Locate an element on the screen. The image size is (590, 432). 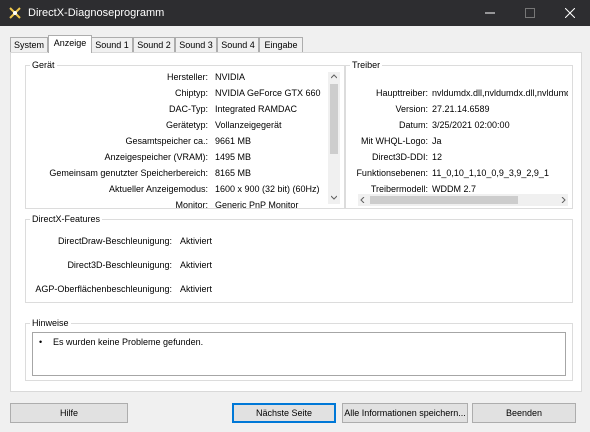
driver-horizontal-scrollbar is located at coordinates (463, 200).